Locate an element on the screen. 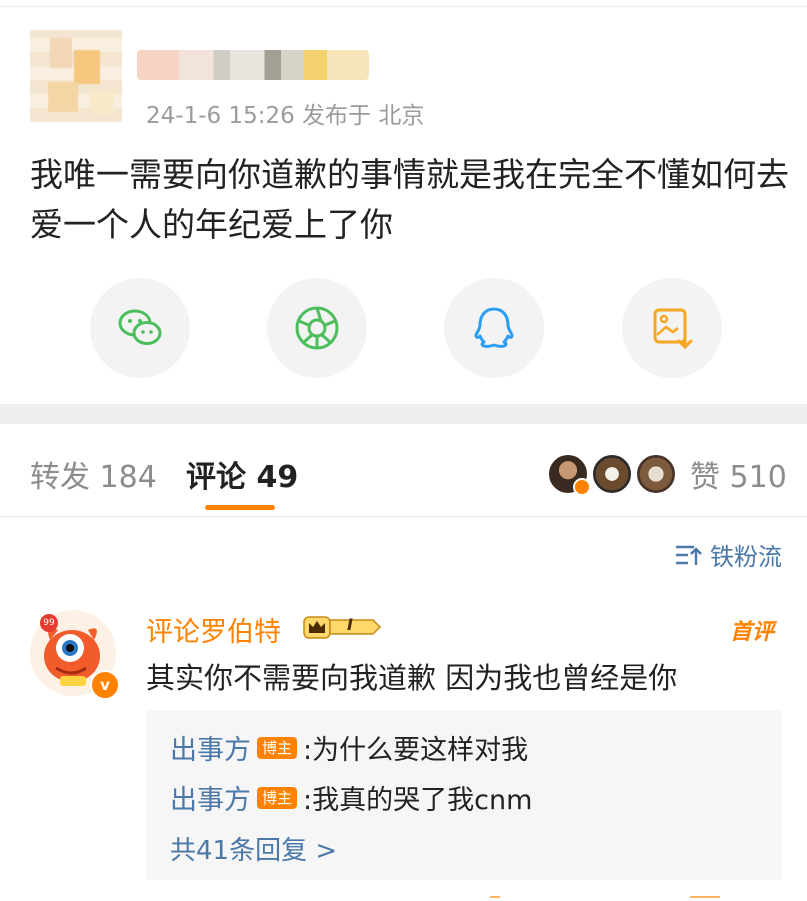 Image resolution: width=807 pixels, height=901 pixels. first-comment-badge: 首评 is located at coordinates (752, 632).